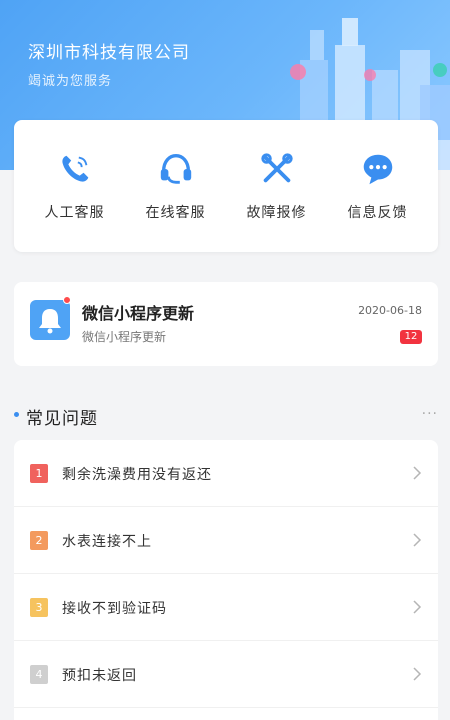  I want to click on faq-question: 剩余洗澡费用没有返还, so click(137, 475).